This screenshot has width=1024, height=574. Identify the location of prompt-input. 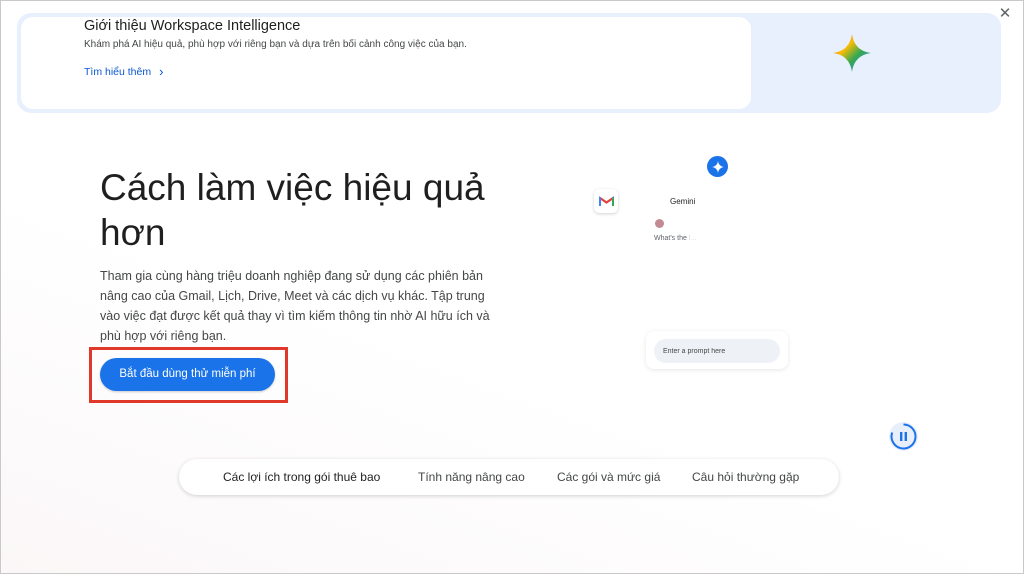
(717, 351).